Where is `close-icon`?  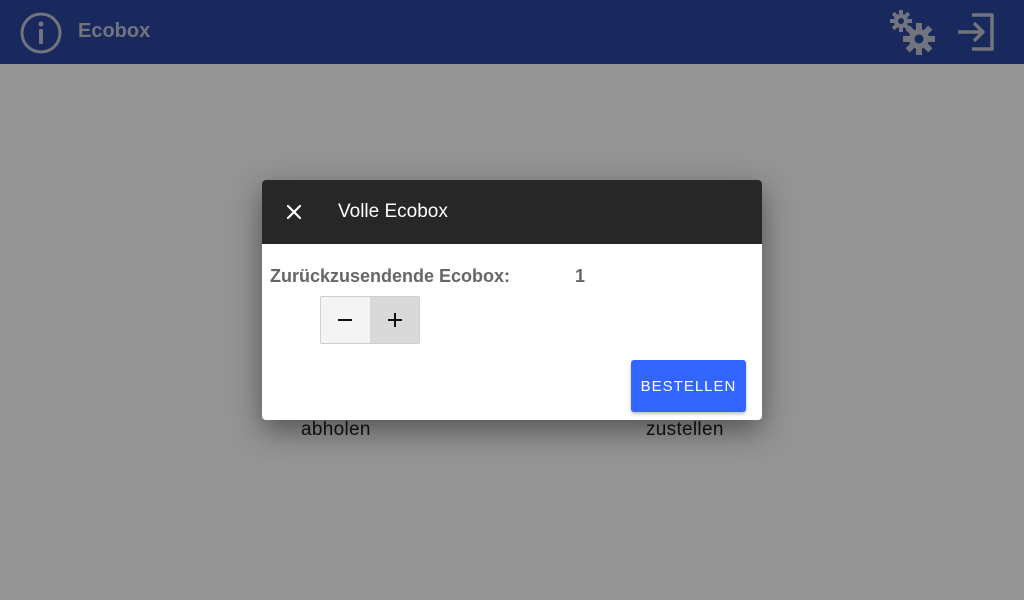
close-icon is located at coordinates (294, 212).